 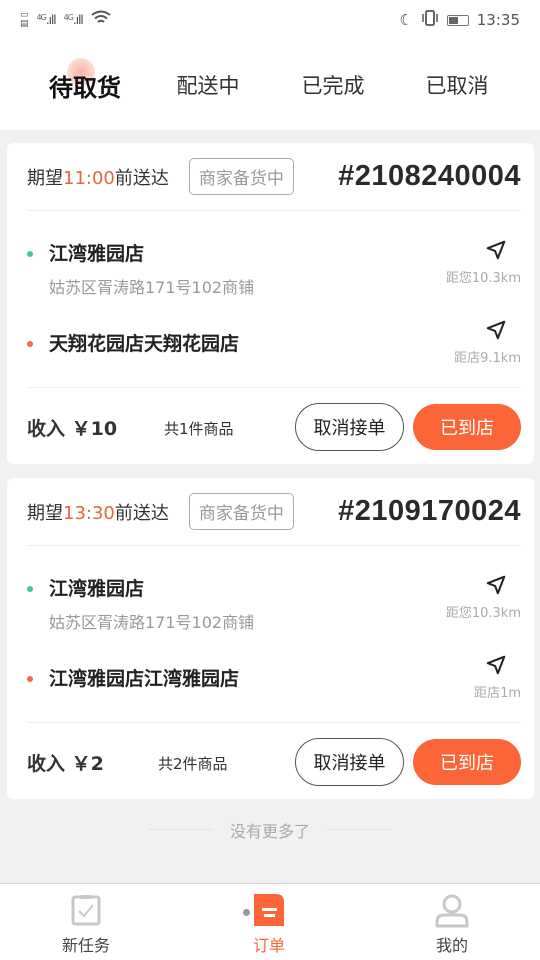 What do you see at coordinates (208, 85) in the screenshot?
I see `tab-delivering: 配送中` at bounding box center [208, 85].